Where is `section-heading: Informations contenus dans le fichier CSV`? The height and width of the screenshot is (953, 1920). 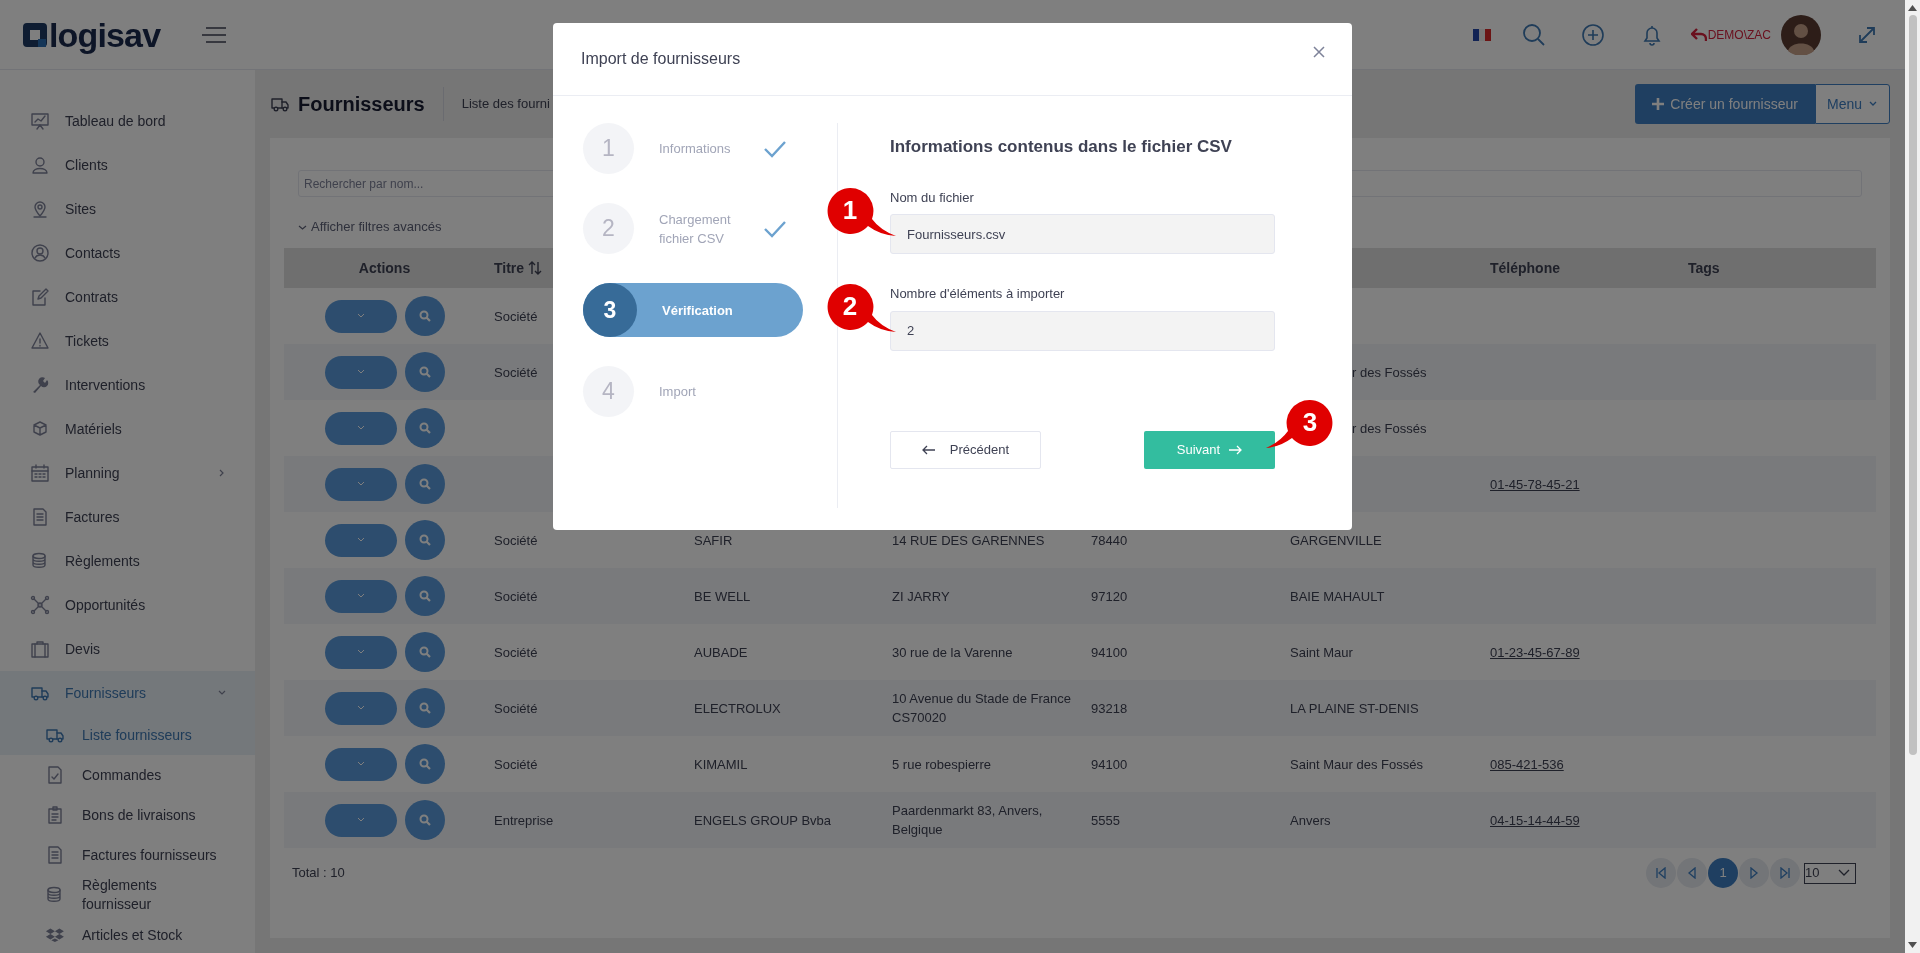
section-heading: Informations contenus dans le fichier CSV is located at coordinates (1061, 147).